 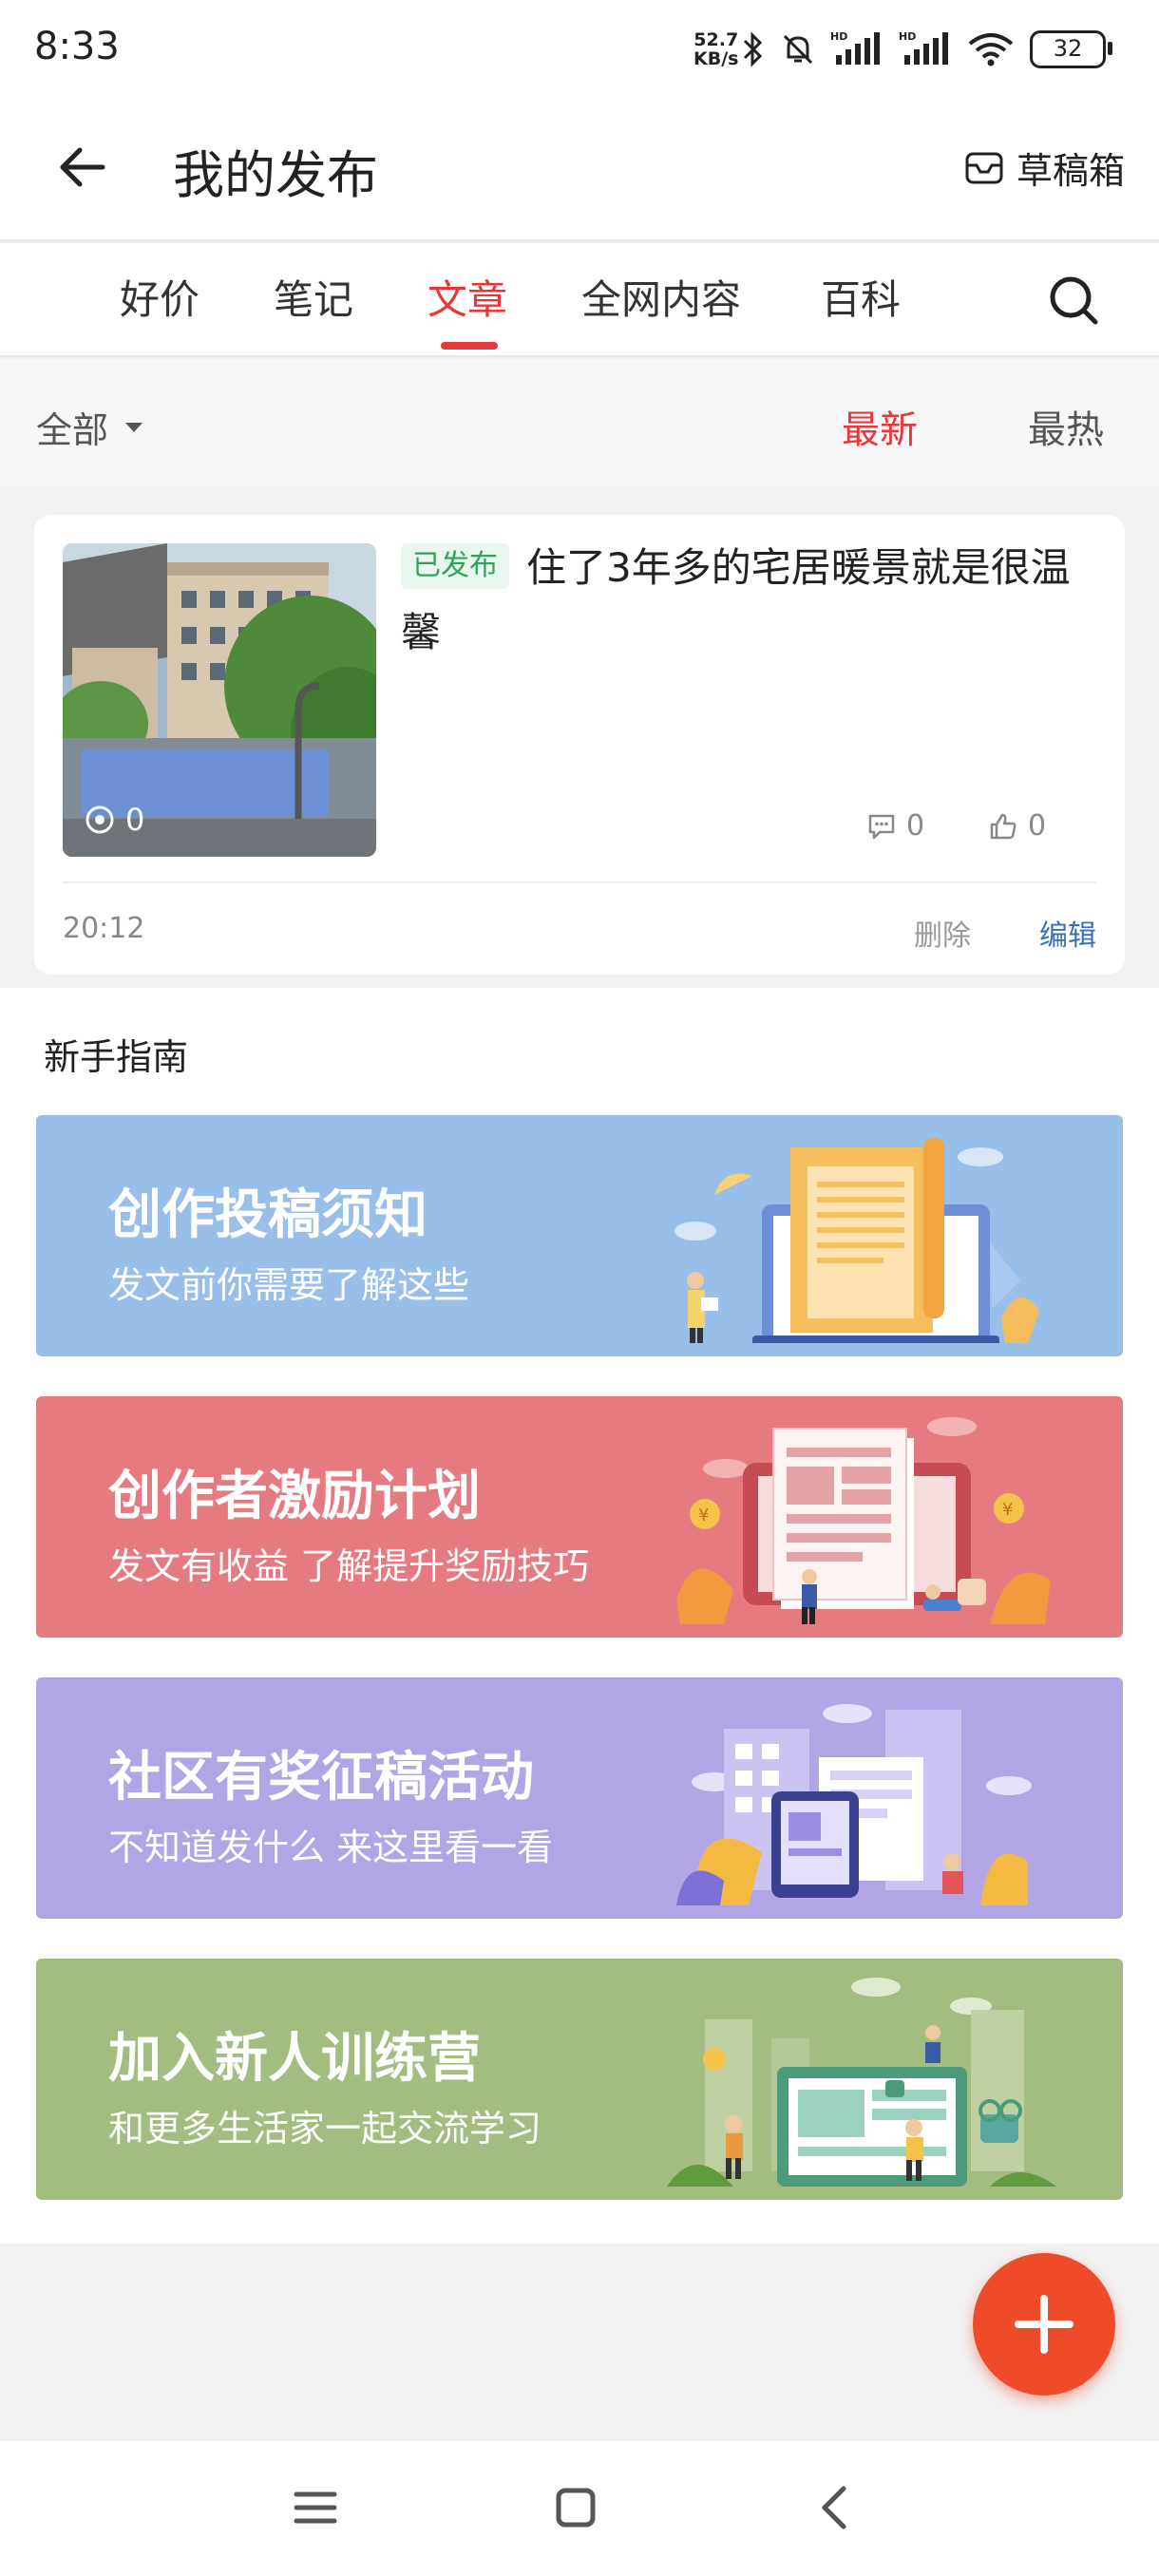 What do you see at coordinates (1110, 48) in the screenshot?
I see `battery-tip` at bounding box center [1110, 48].